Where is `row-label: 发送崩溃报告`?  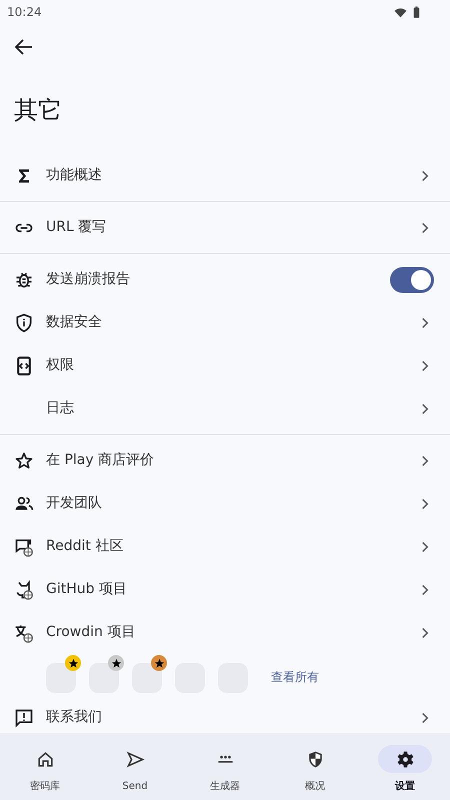
row-label: 发送崩溃报告 is located at coordinates (88, 279).